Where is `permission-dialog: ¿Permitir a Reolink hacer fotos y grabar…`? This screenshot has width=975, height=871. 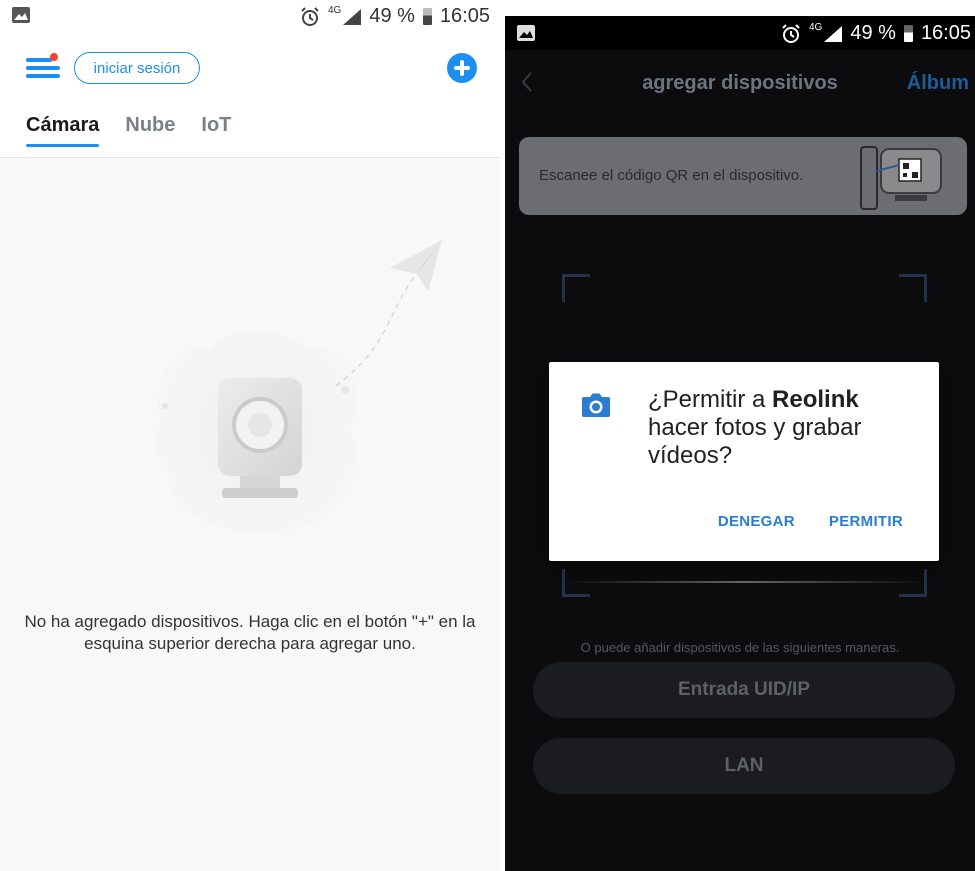 permission-dialog: ¿Permitir a Reolink hacer fotos y grabar… is located at coordinates (744, 461).